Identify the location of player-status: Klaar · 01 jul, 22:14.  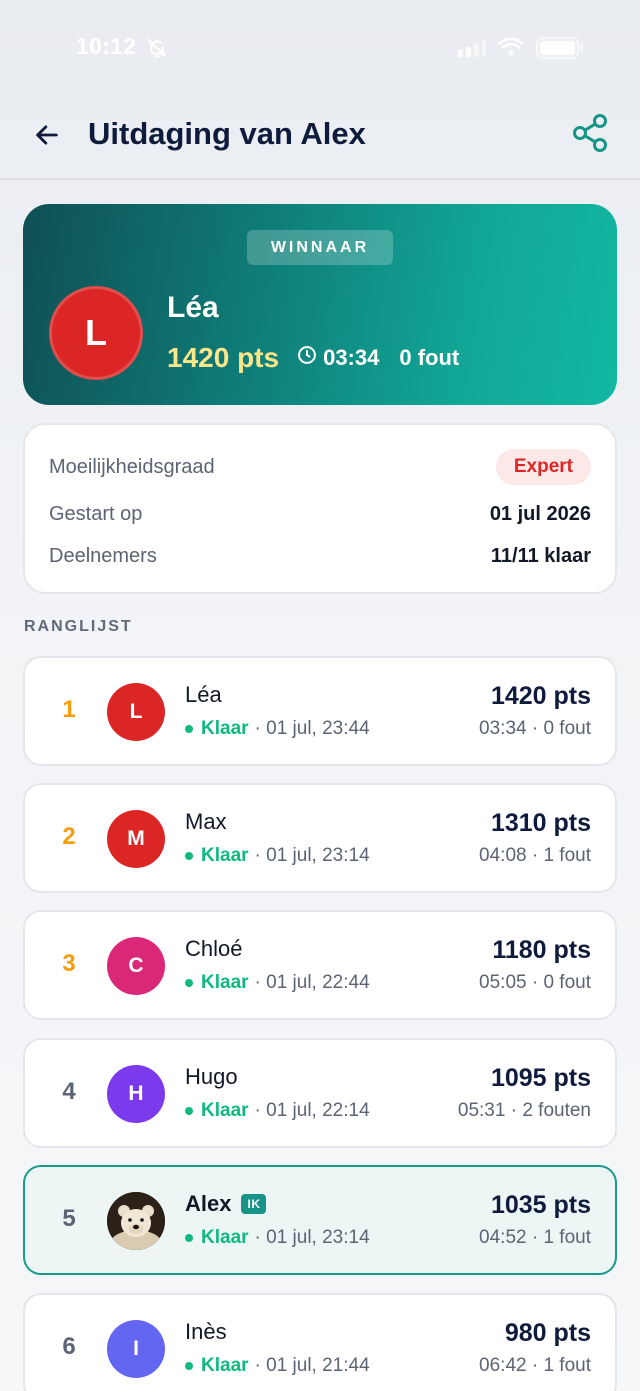
(277, 1111).